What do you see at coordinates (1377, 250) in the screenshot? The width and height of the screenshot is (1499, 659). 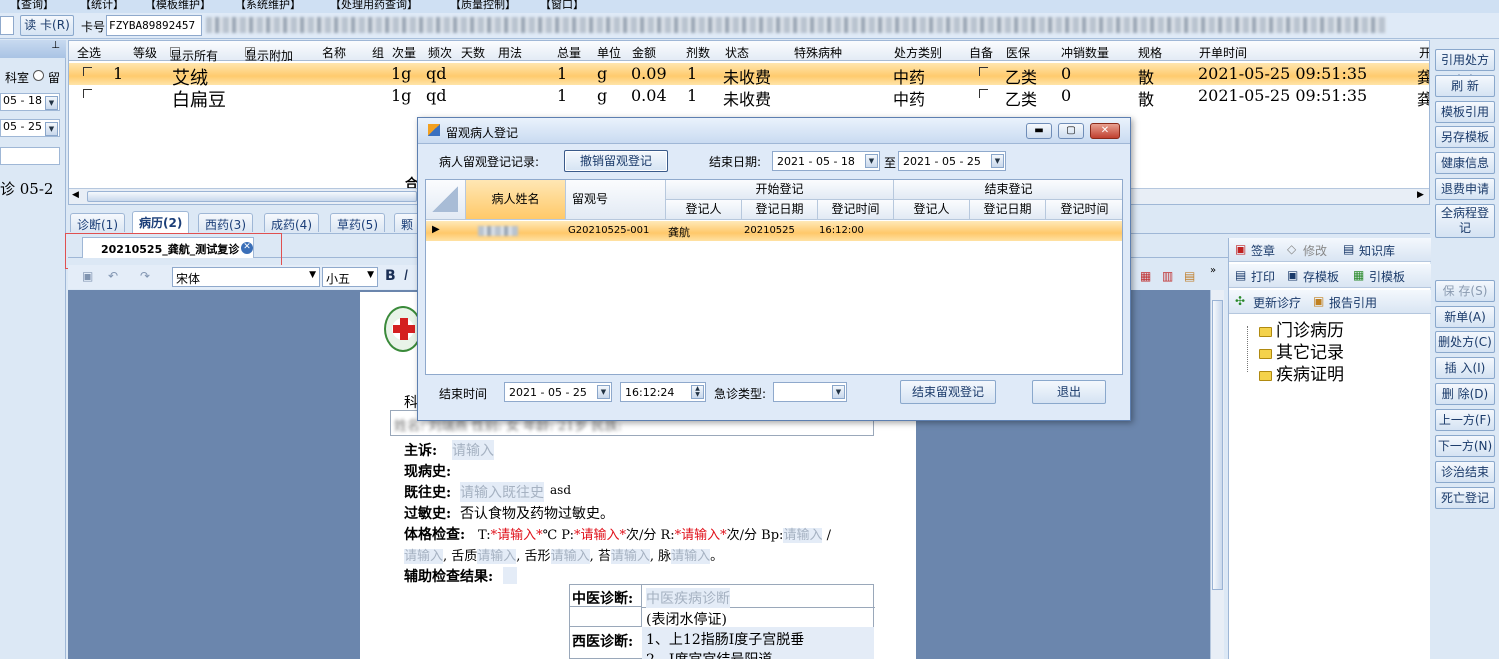 I see `knowledge-button: 知识库` at bounding box center [1377, 250].